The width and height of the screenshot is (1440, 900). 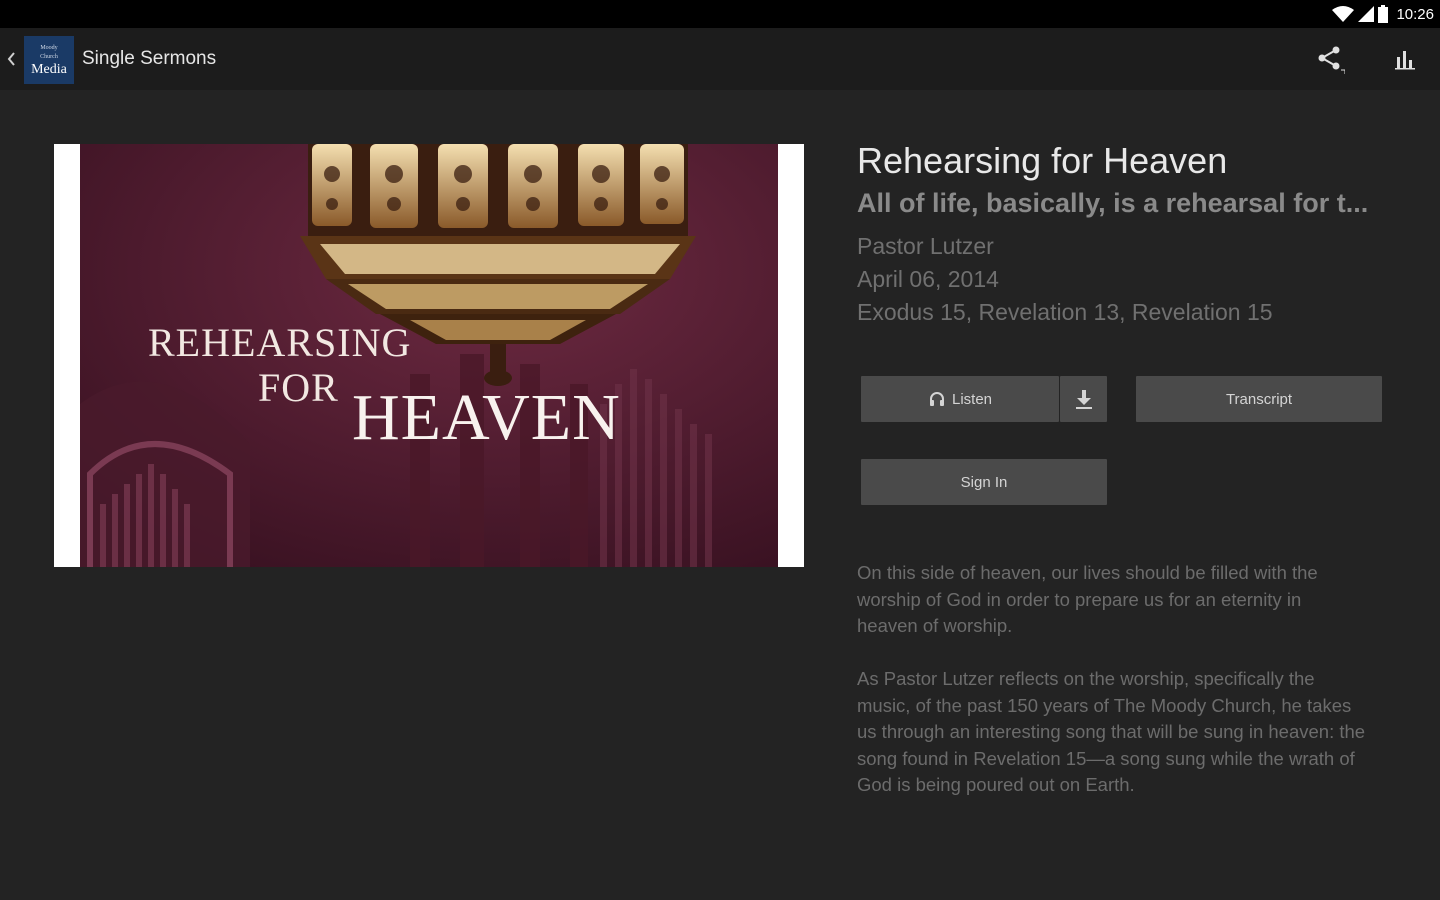 I want to click on wifi-icon, so click(x=1343, y=14).